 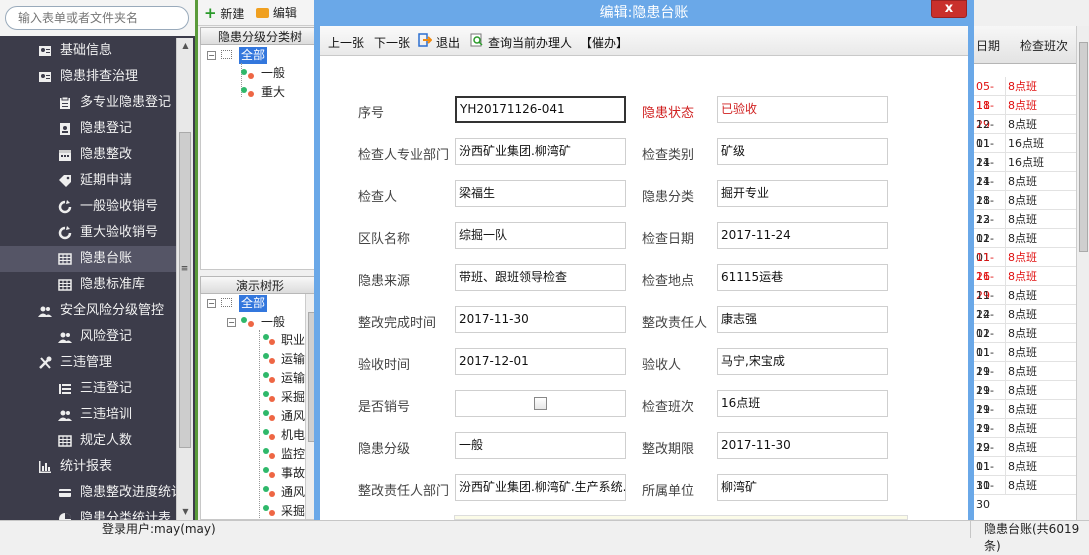 I want to click on tree-node: 职业, so click(x=293, y=340).